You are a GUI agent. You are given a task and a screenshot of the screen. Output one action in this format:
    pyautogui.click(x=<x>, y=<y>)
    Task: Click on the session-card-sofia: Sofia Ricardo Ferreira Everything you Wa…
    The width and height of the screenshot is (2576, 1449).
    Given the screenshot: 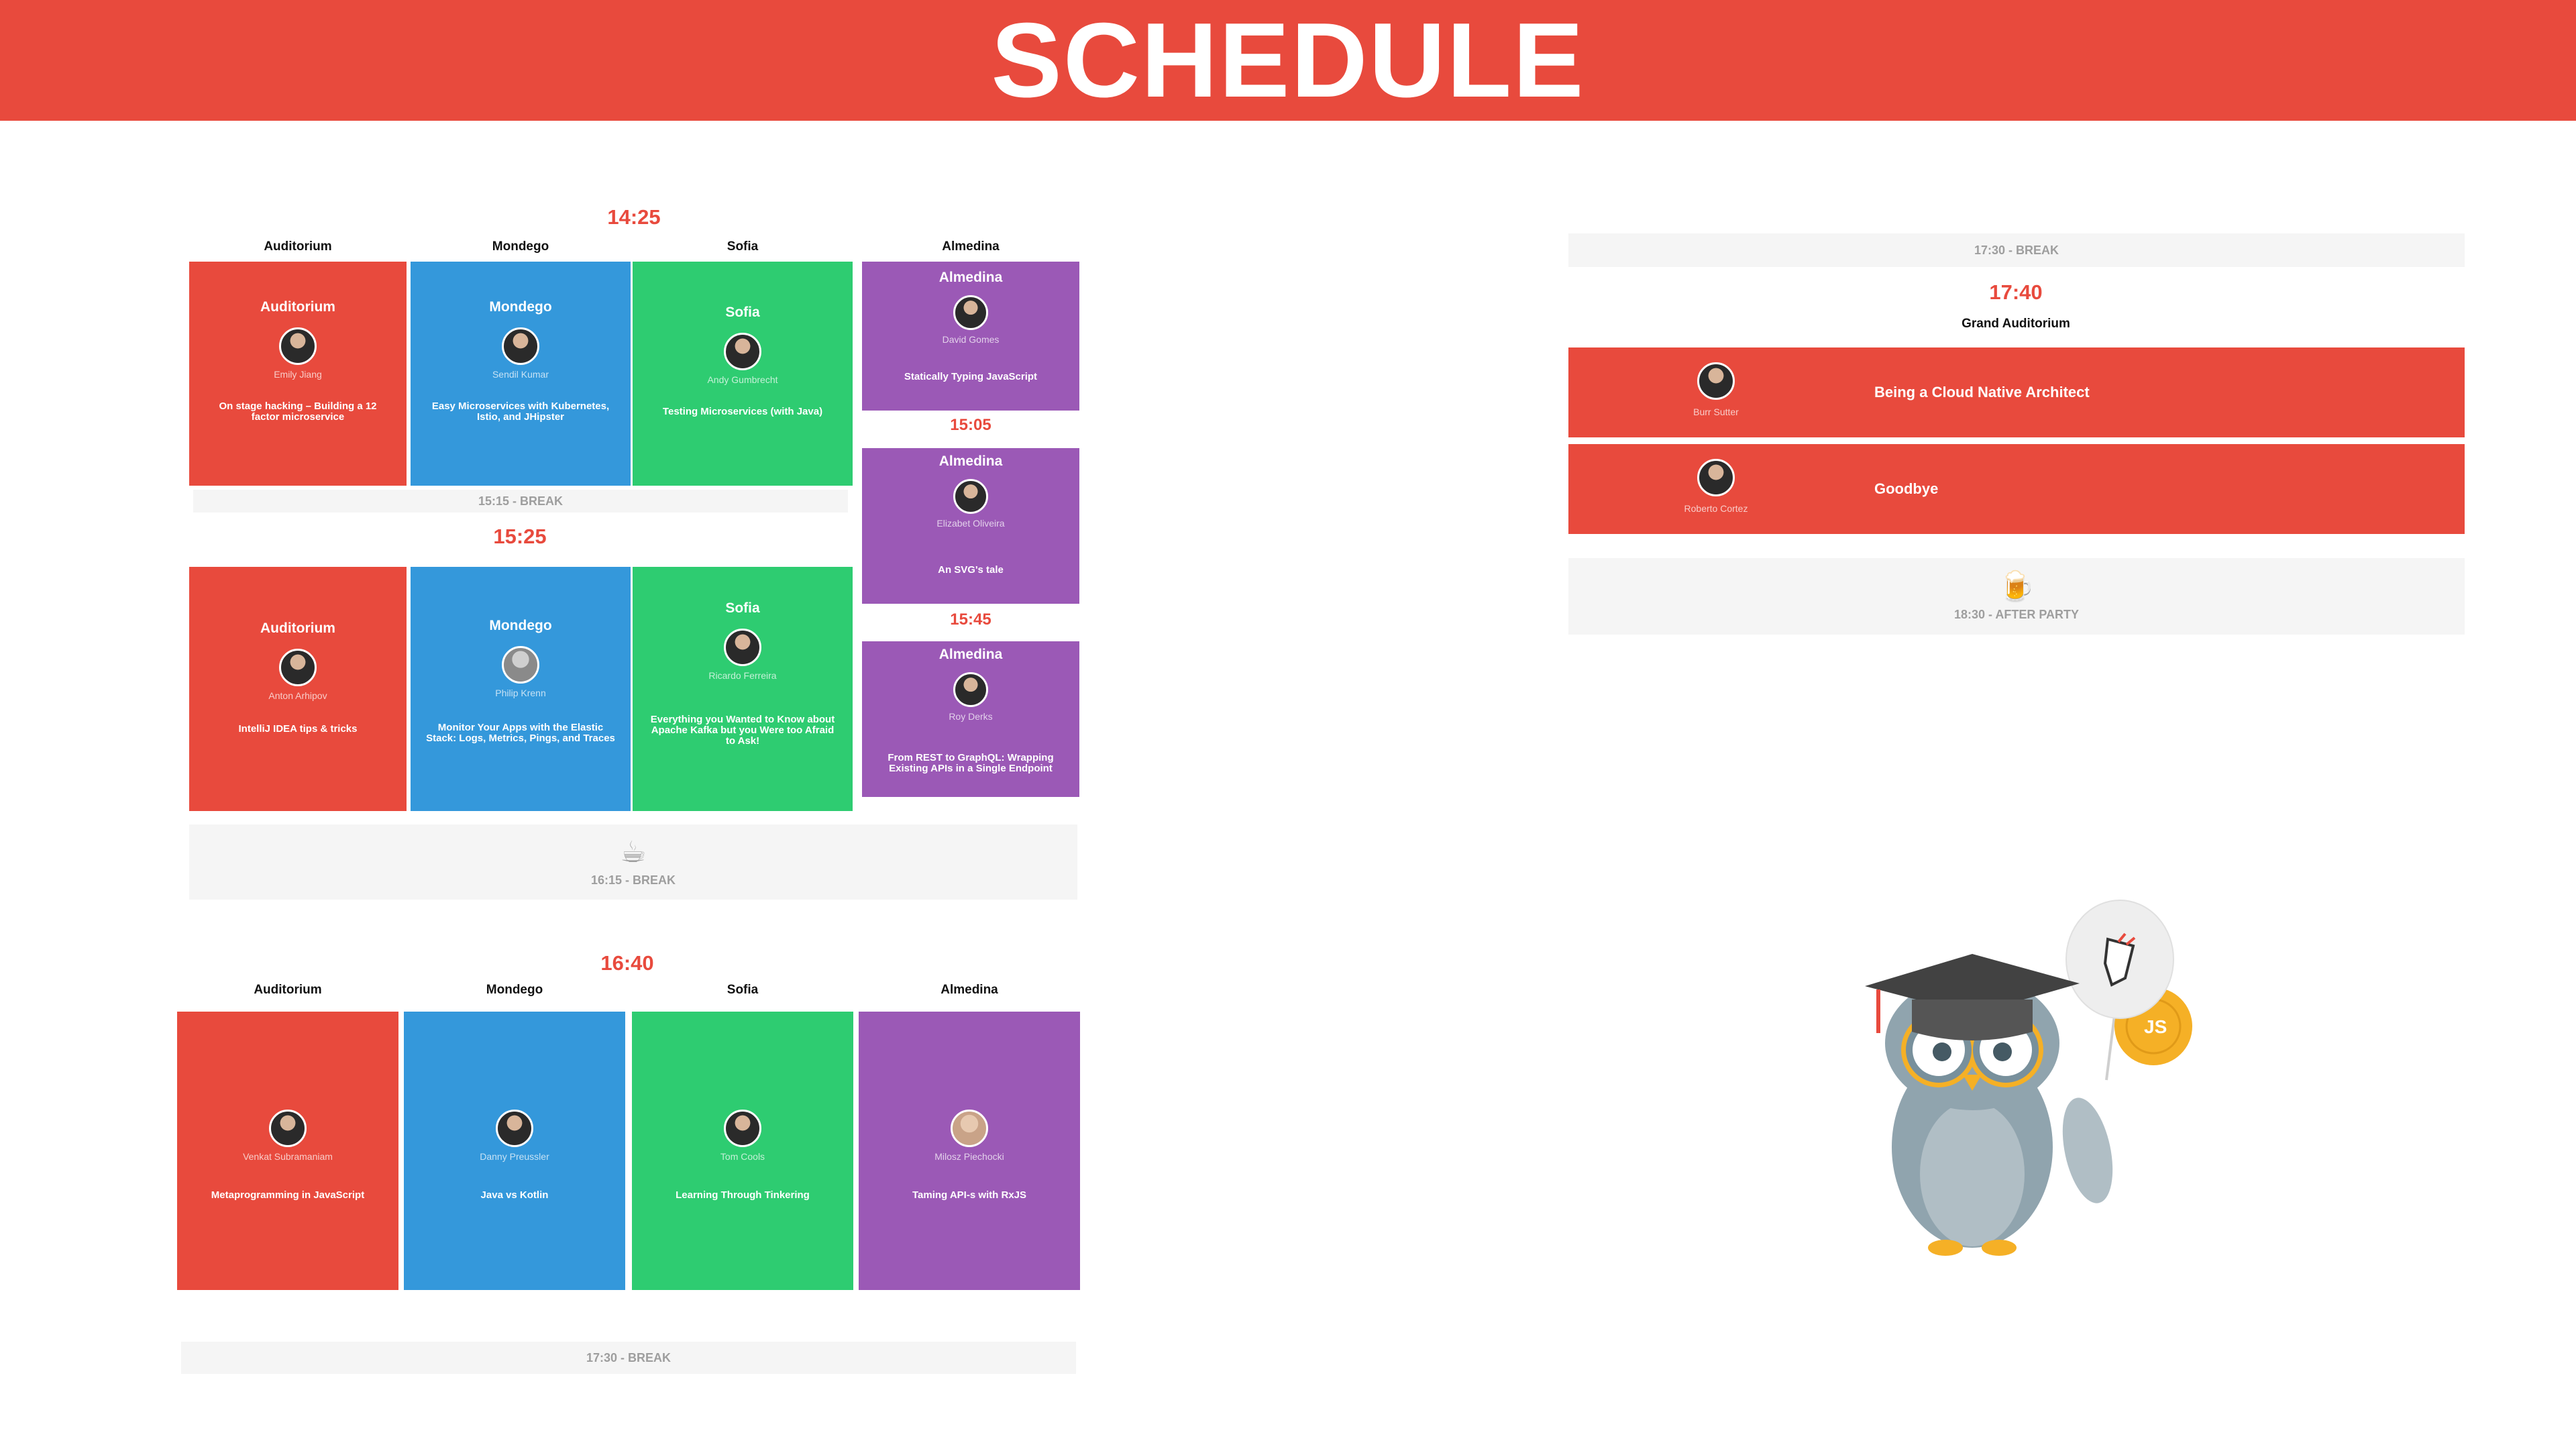 What is the action you would take?
    pyautogui.click(x=743, y=689)
    